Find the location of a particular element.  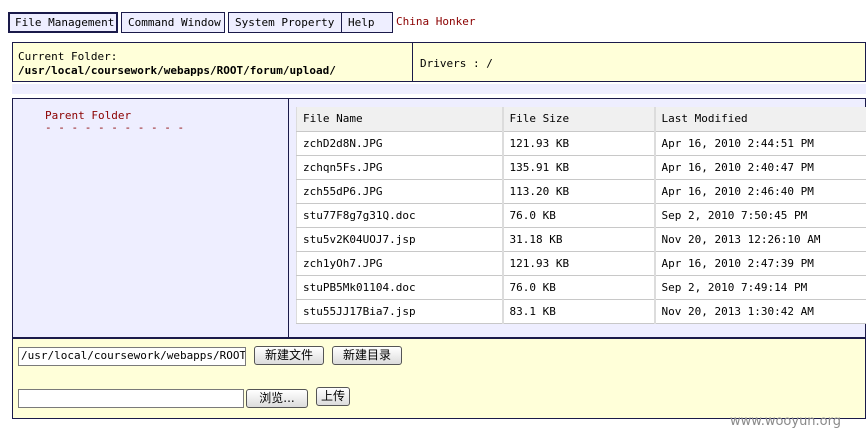

drivers-label: Drivers : / is located at coordinates (456, 63).